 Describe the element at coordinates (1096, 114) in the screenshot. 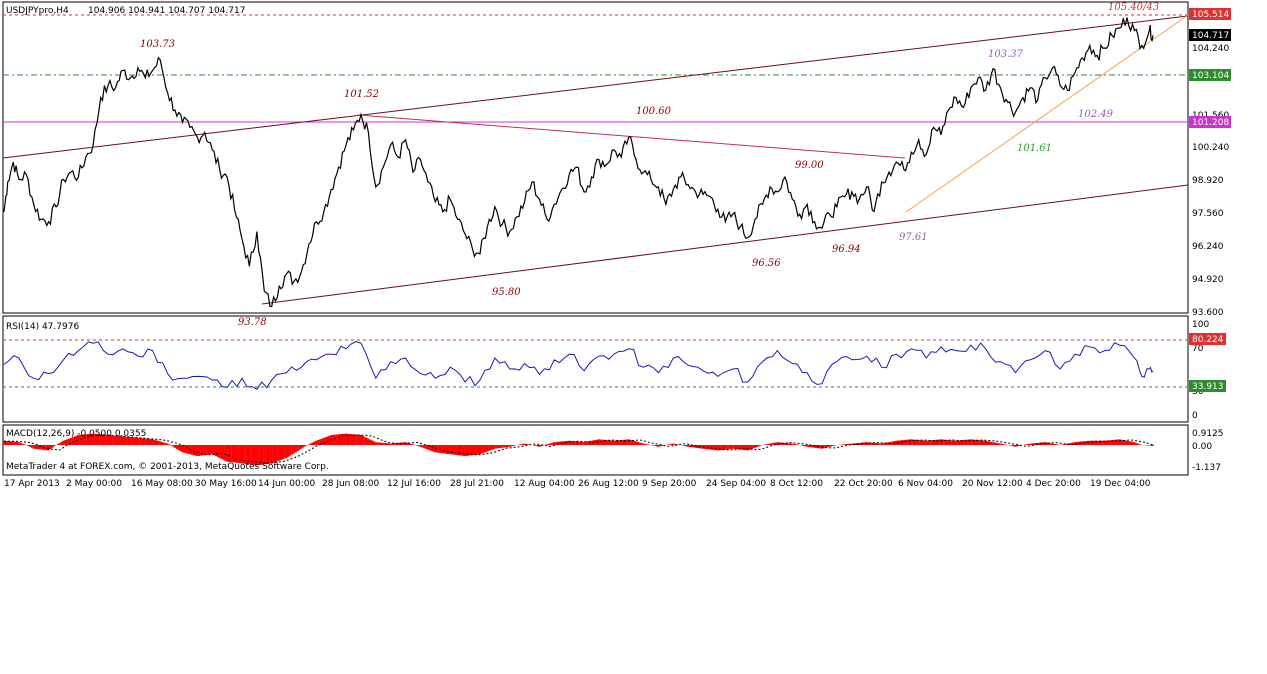

I see `label-102-49: 102.49` at that location.